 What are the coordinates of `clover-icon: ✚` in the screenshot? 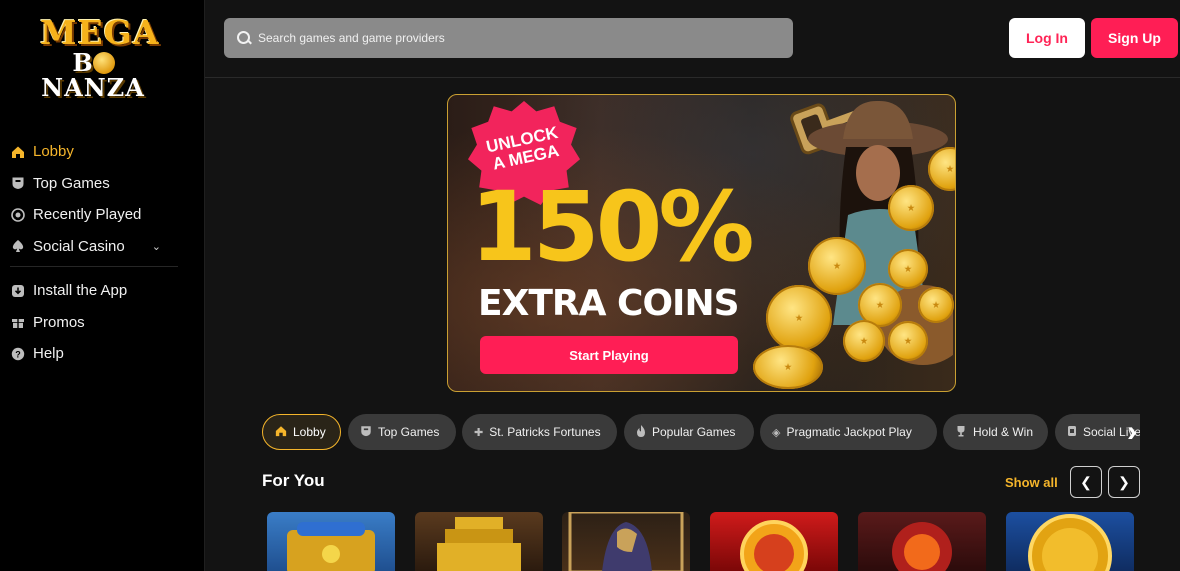 It's located at (479, 432).